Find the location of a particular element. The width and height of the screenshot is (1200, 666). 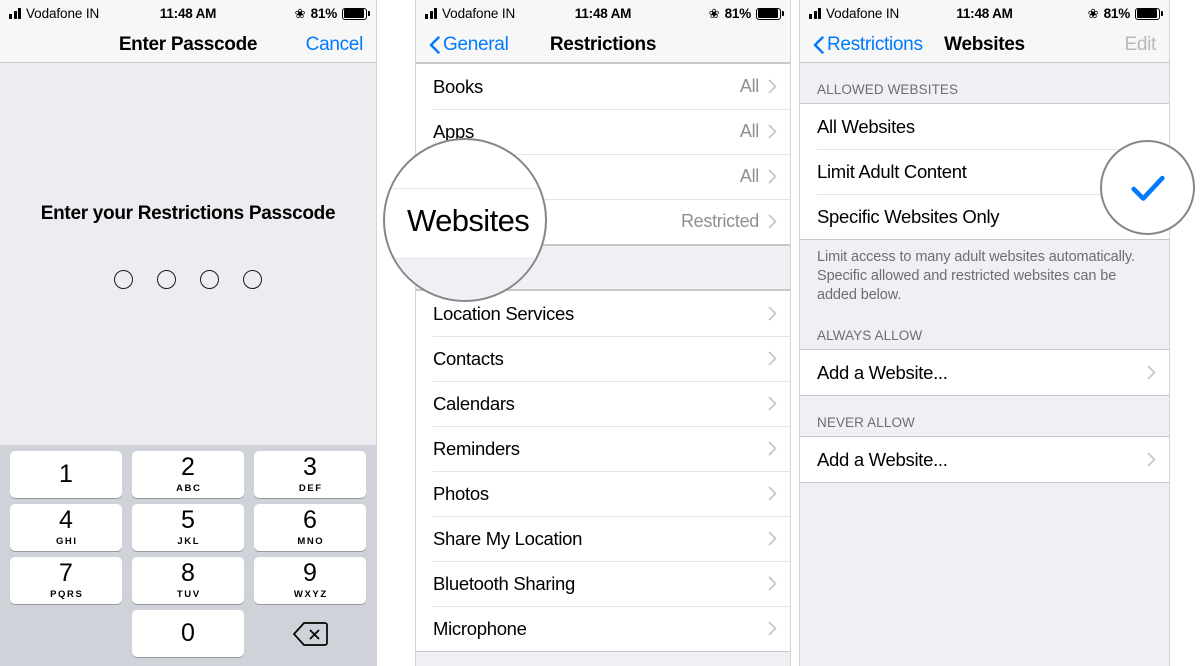

key-1: 1 is located at coordinates (66, 474).